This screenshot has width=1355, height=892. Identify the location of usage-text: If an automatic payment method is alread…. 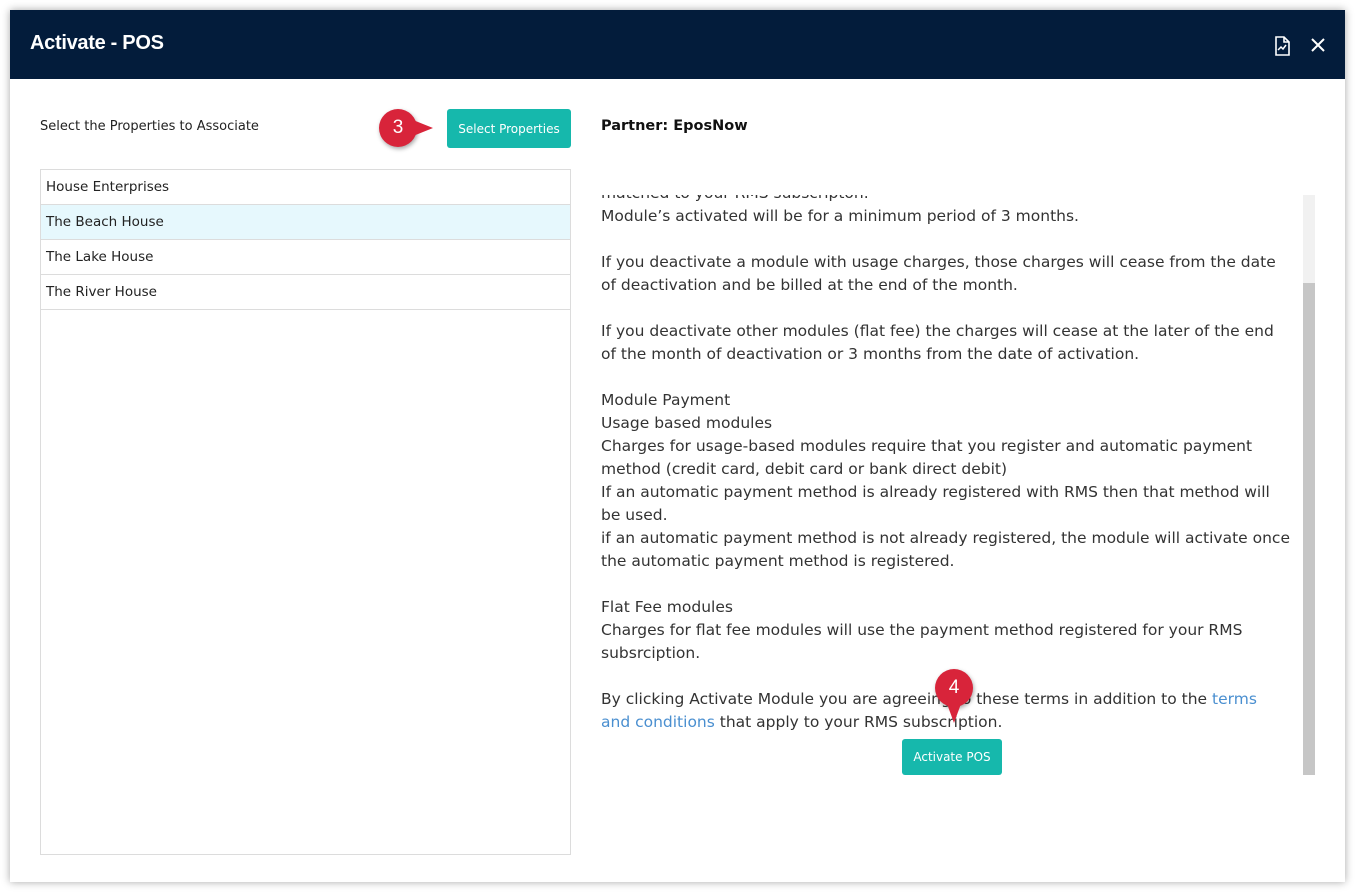
(935, 503).